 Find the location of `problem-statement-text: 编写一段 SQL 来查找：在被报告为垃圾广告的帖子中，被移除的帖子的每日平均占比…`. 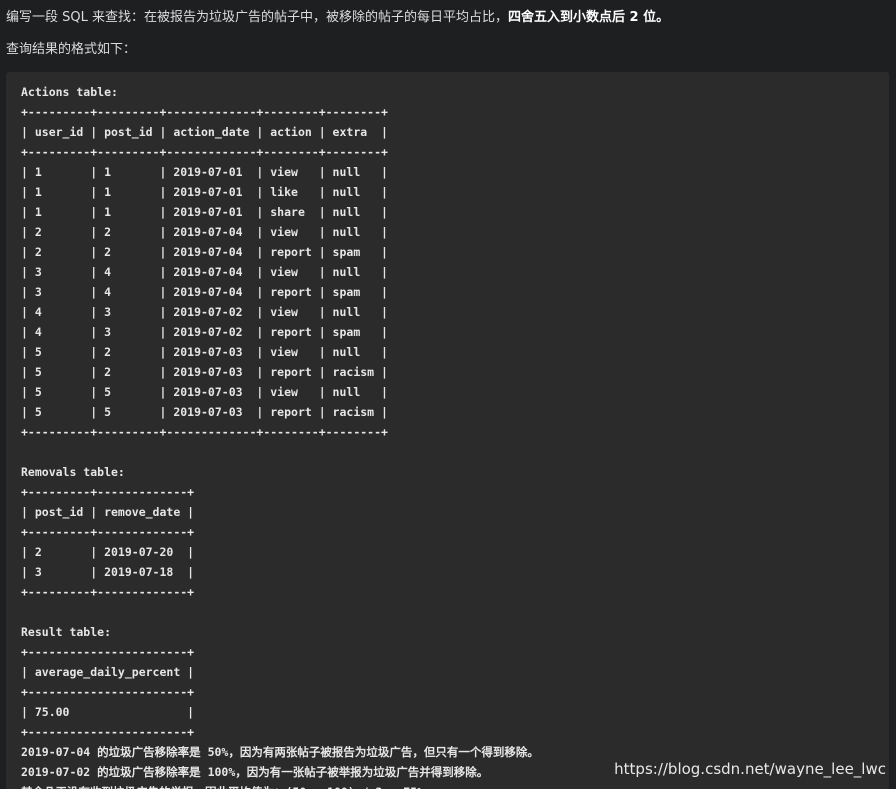

problem-statement-text: 编写一段 SQL 来查找：在被报告为垃圾广告的帖子中，被移除的帖子的每日平均占比… is located at coordinates (257, 17).